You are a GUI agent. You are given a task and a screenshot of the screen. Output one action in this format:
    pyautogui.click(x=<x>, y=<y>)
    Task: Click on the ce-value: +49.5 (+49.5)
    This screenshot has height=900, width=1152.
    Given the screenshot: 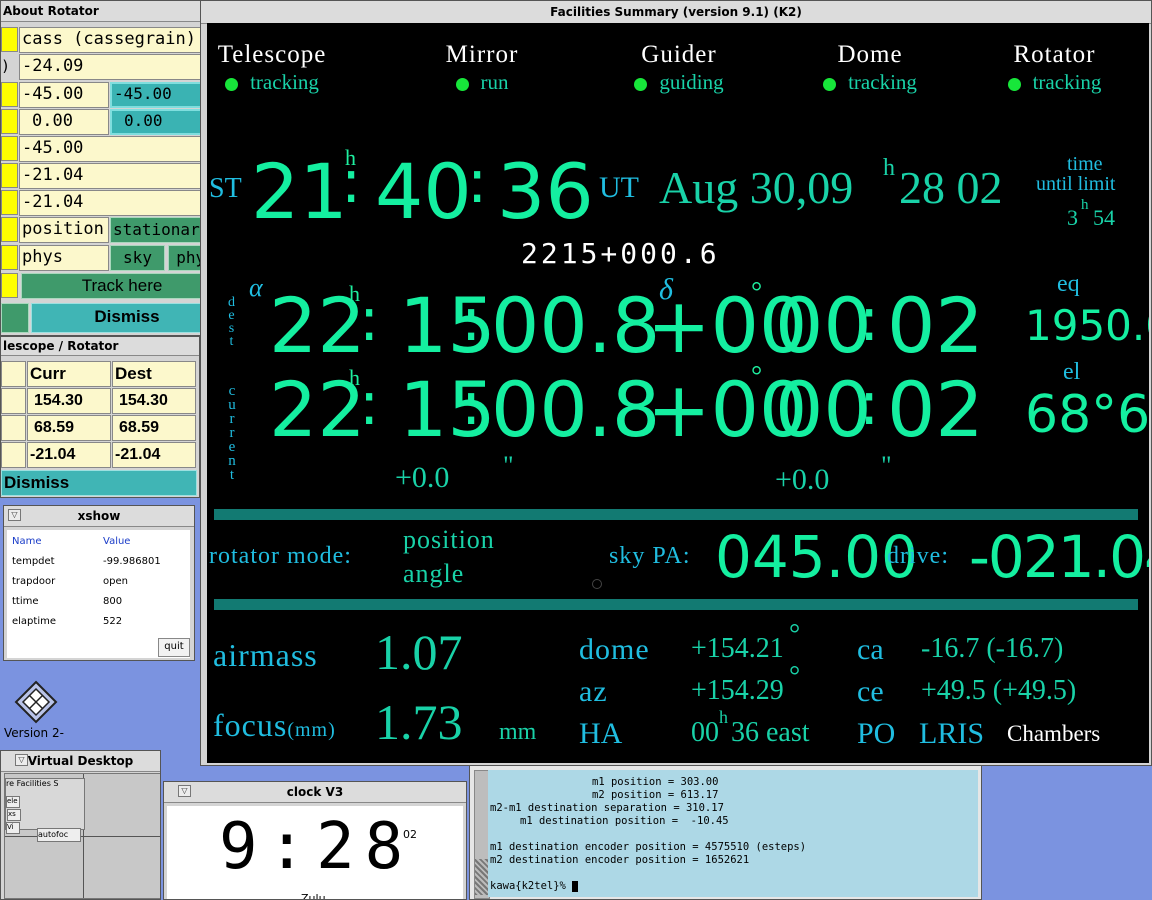 What is the action you would take?
    pyautogui.click(x=999, y=690)
    